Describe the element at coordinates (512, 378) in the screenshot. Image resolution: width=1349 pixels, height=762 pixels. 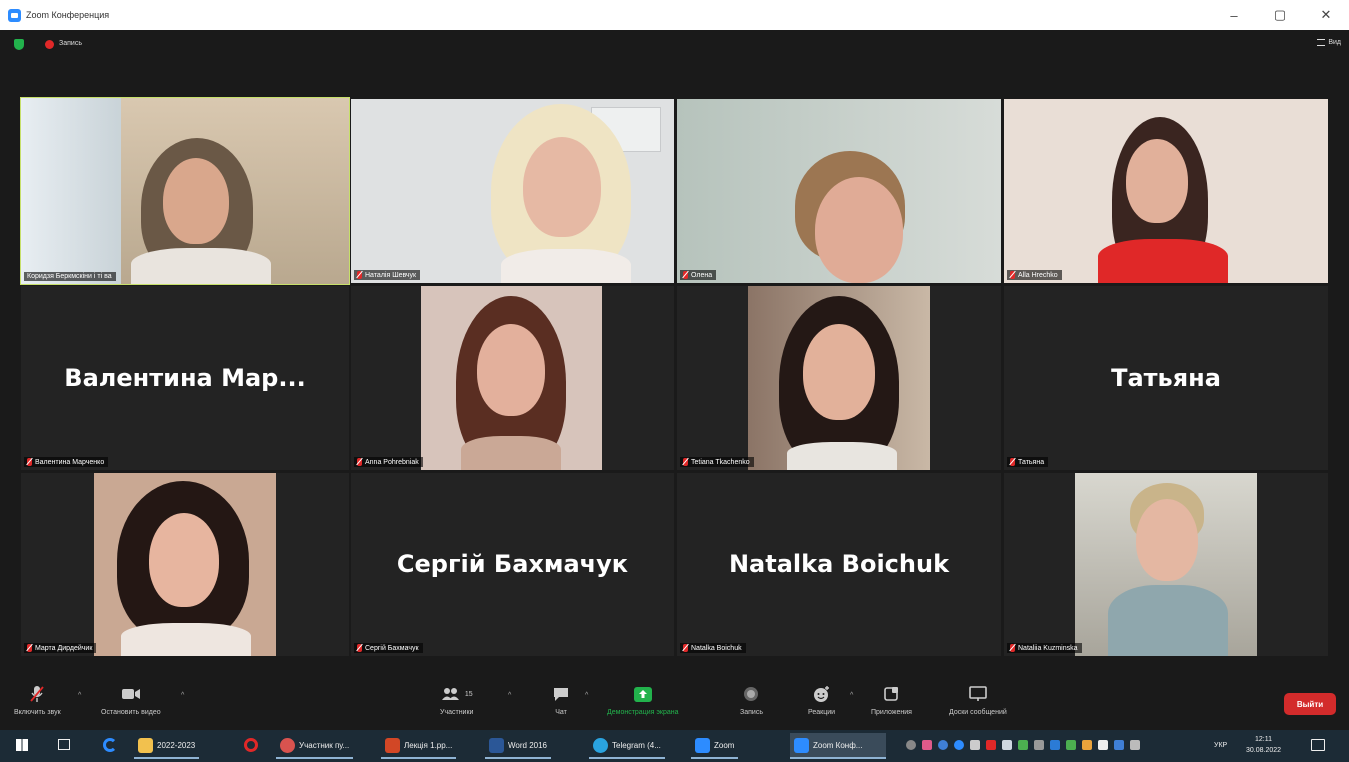
I see `video-tile: Anna Pohrebniak` at that location.